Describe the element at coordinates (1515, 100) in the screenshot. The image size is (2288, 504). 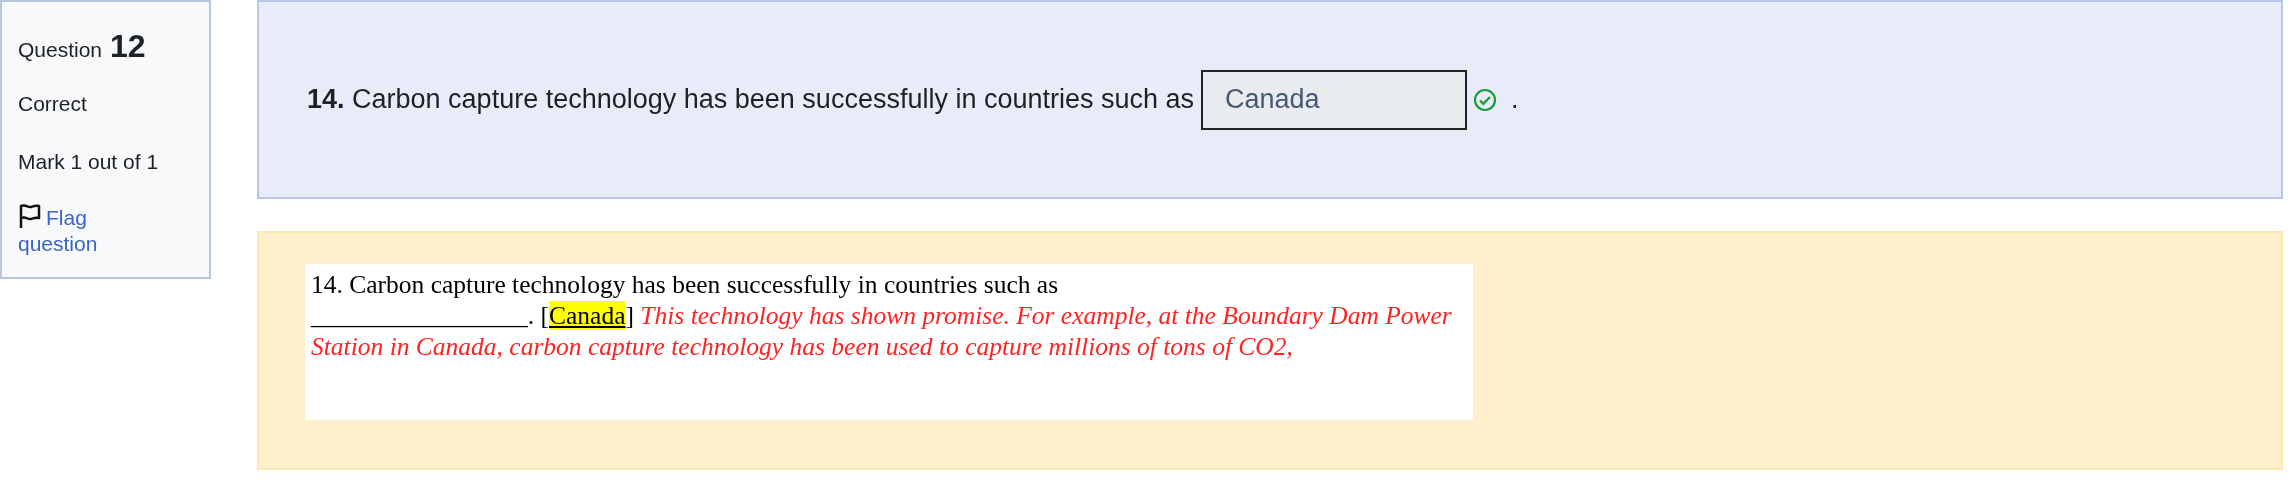
I see `question-punctuation: .` at that location.